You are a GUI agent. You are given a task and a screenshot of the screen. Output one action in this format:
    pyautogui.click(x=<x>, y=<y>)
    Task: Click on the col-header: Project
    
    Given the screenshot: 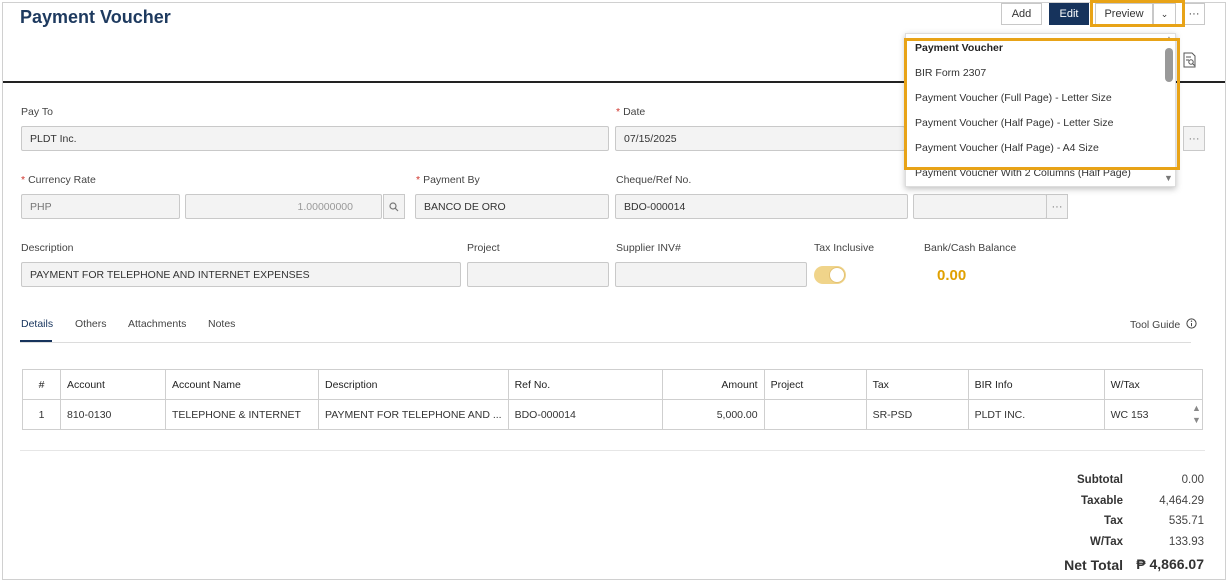 What is the action you would take?
    pyautogui.click(x=815, y=384)
    